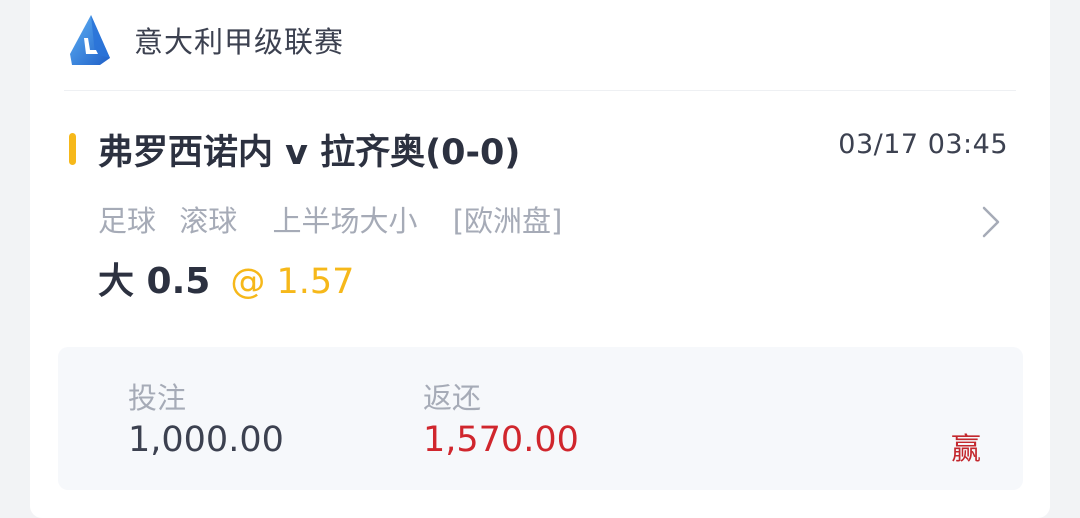  I want to click on stake-value: 1,000.00, so click(206, 440).